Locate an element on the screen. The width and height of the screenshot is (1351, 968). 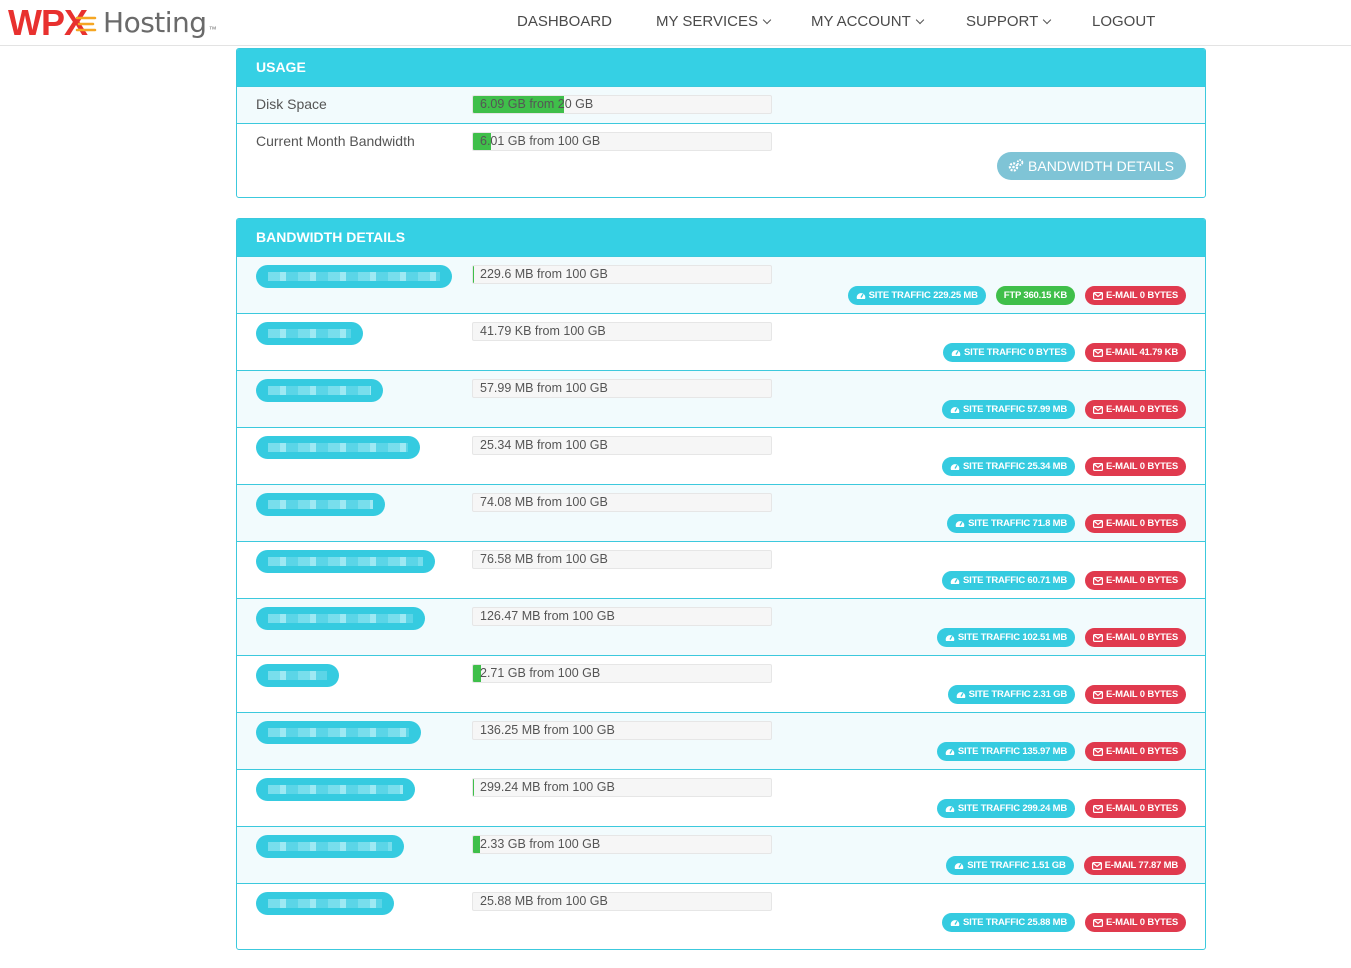
nav-dashboard-label: DASHBOARD is located at coordinates (565, 21).